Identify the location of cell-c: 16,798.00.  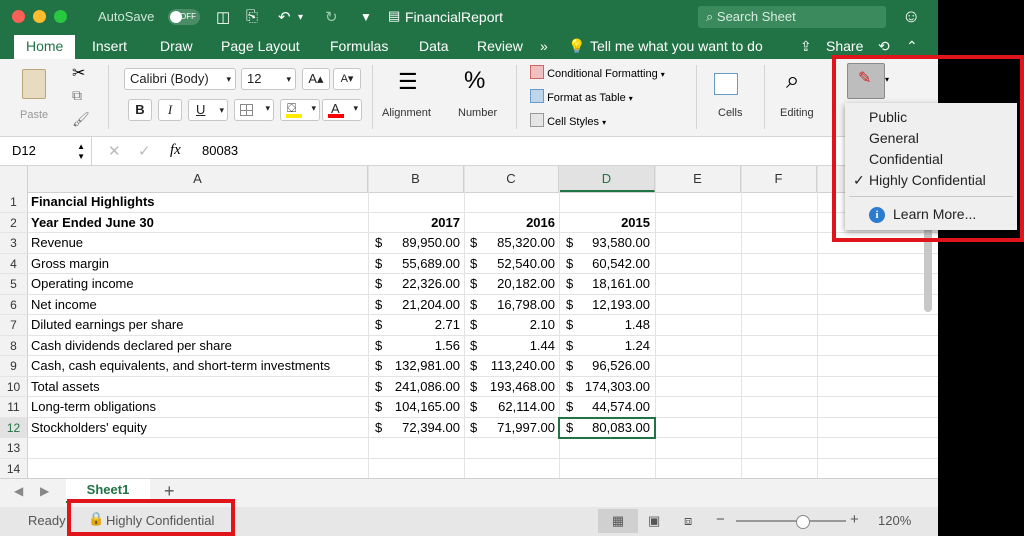
(515, 305).